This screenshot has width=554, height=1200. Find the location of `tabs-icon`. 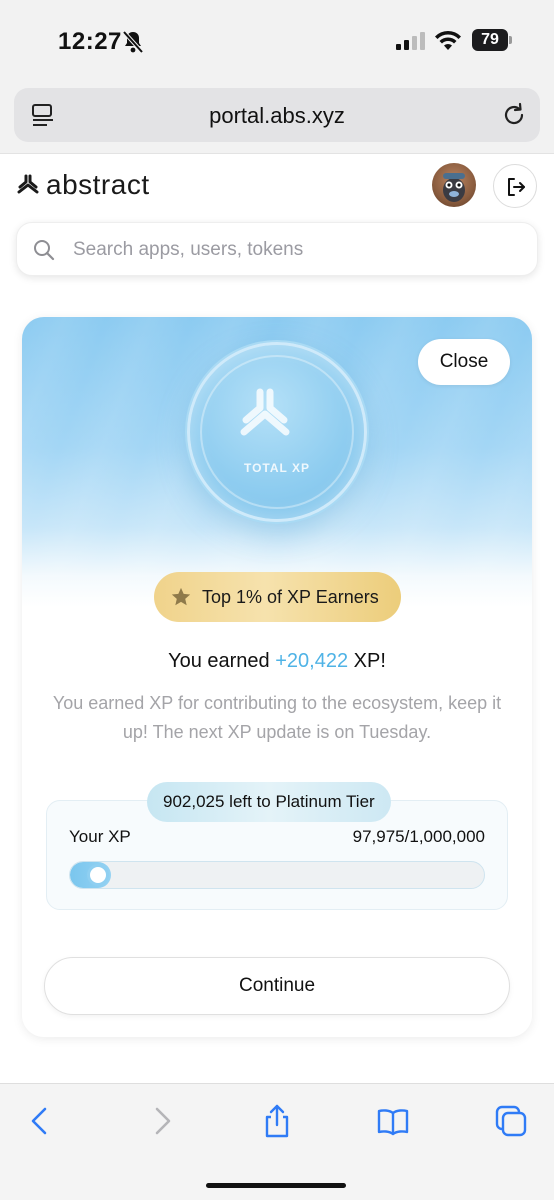

tabs-icon is located at coordinates (511, 1121).